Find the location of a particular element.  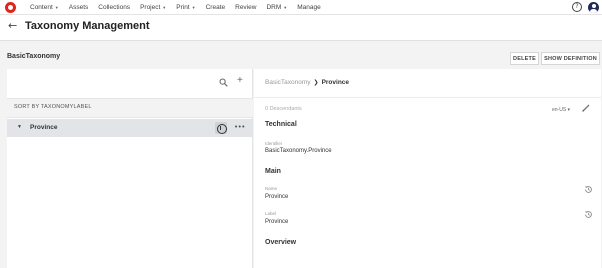

nav-item-label: Assets is located at coordinates (78, 7).